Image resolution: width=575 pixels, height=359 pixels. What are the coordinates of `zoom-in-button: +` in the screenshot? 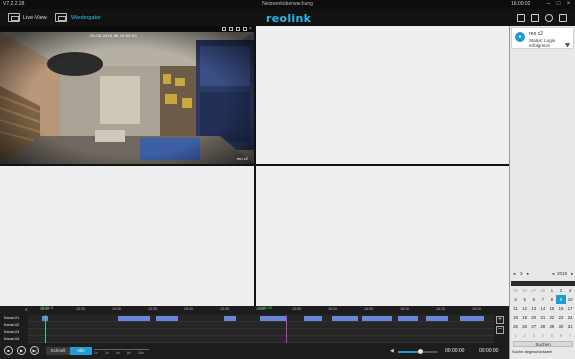 It's located at (500, 320).